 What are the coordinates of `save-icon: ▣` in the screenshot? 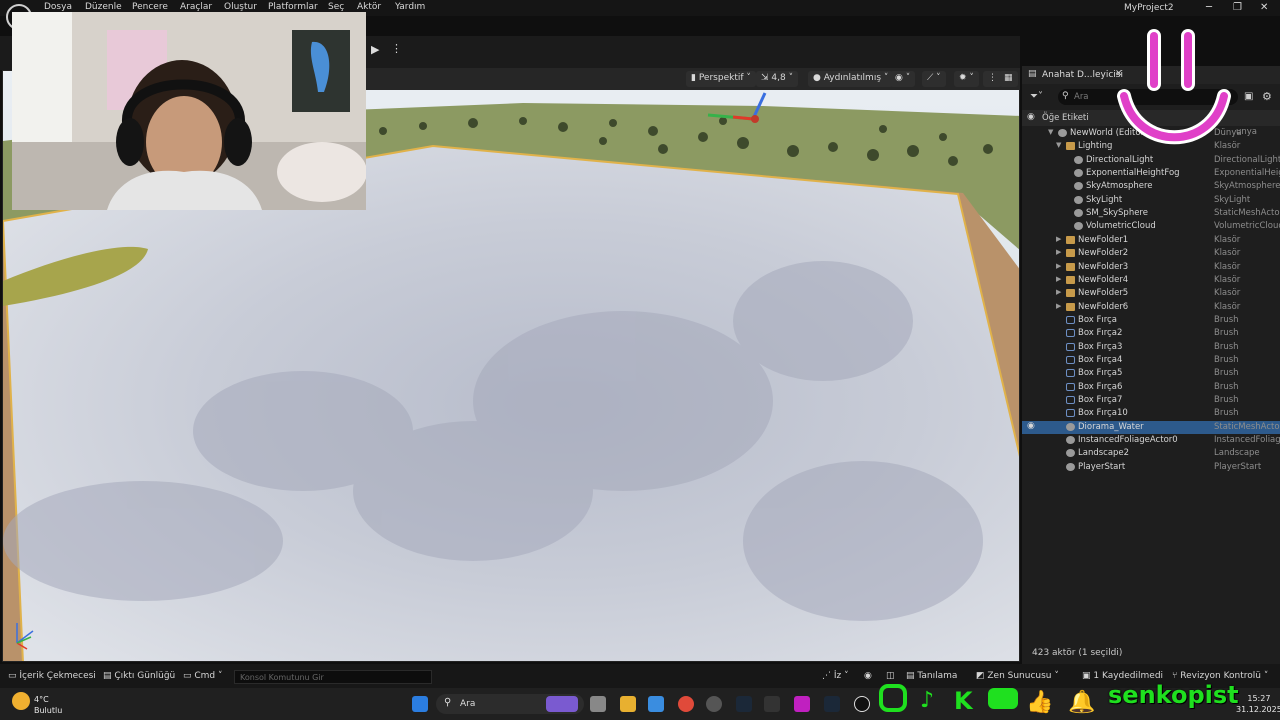 It's located at (1088, 676).